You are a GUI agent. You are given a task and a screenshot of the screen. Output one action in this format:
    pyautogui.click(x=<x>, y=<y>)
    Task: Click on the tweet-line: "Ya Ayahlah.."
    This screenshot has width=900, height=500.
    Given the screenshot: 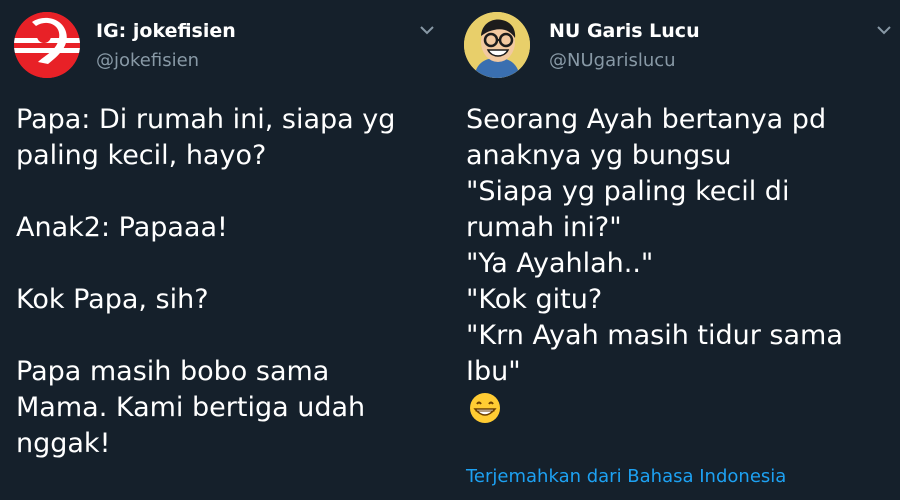 What is the action you would take?
    pyautogui.click(x=560, y=263)
    